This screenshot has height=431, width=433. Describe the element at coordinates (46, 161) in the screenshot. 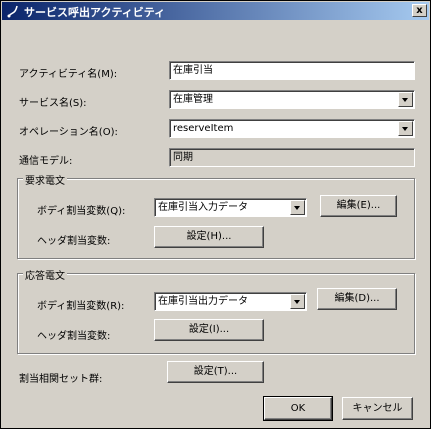

I see `comm-model-label: 通信モデル:` at that location.